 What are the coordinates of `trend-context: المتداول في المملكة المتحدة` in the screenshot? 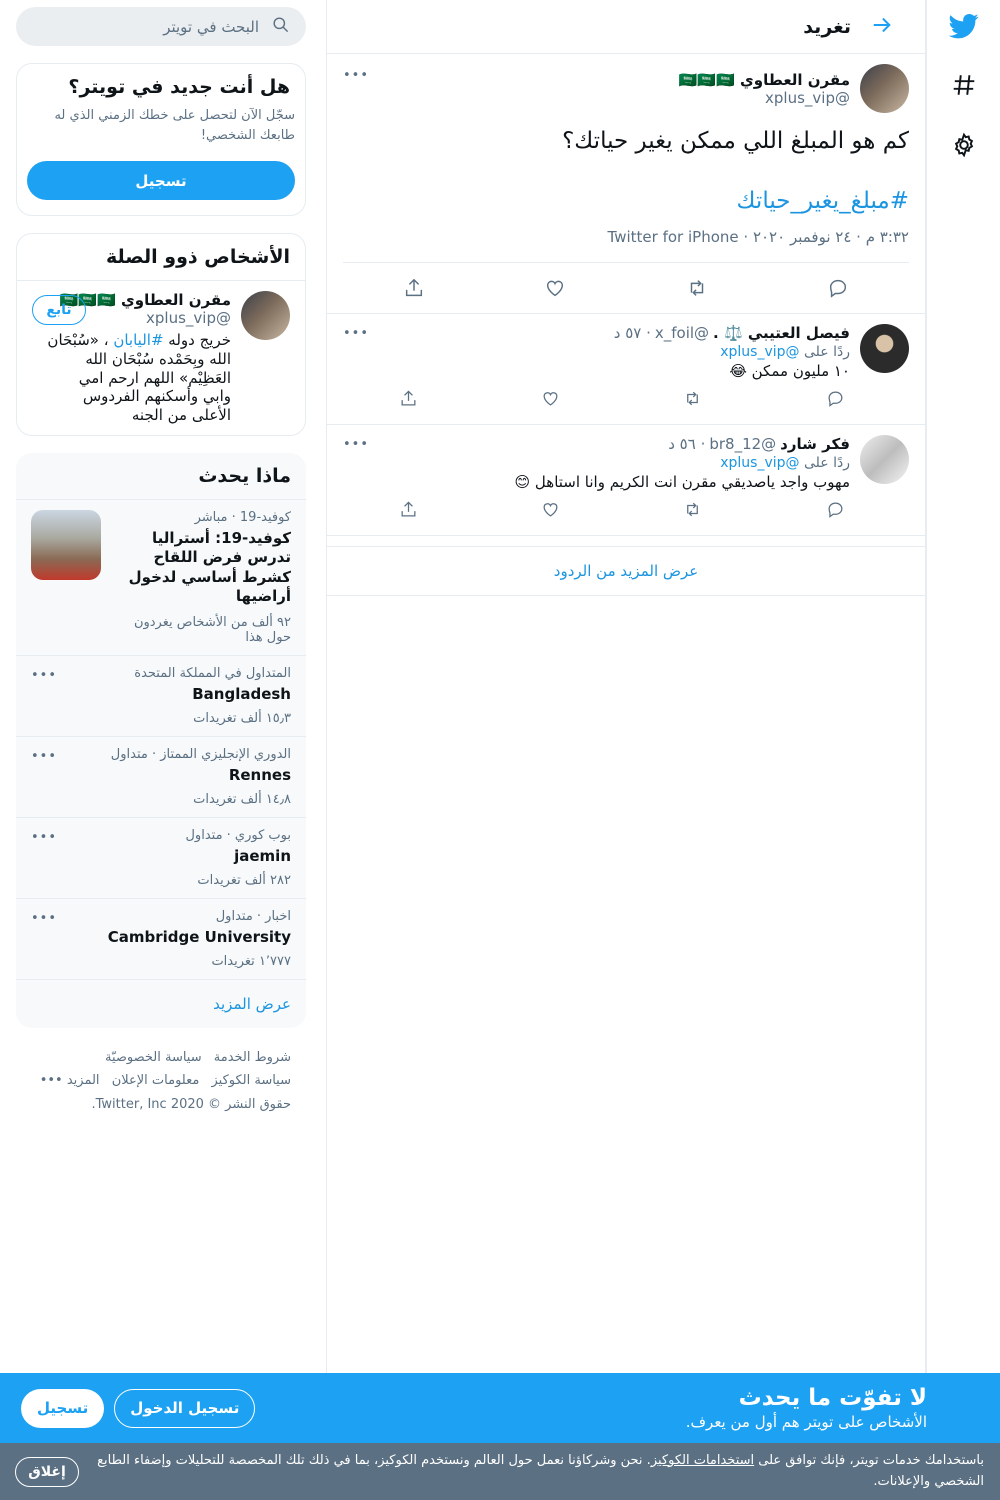 It's located at (212, 673).